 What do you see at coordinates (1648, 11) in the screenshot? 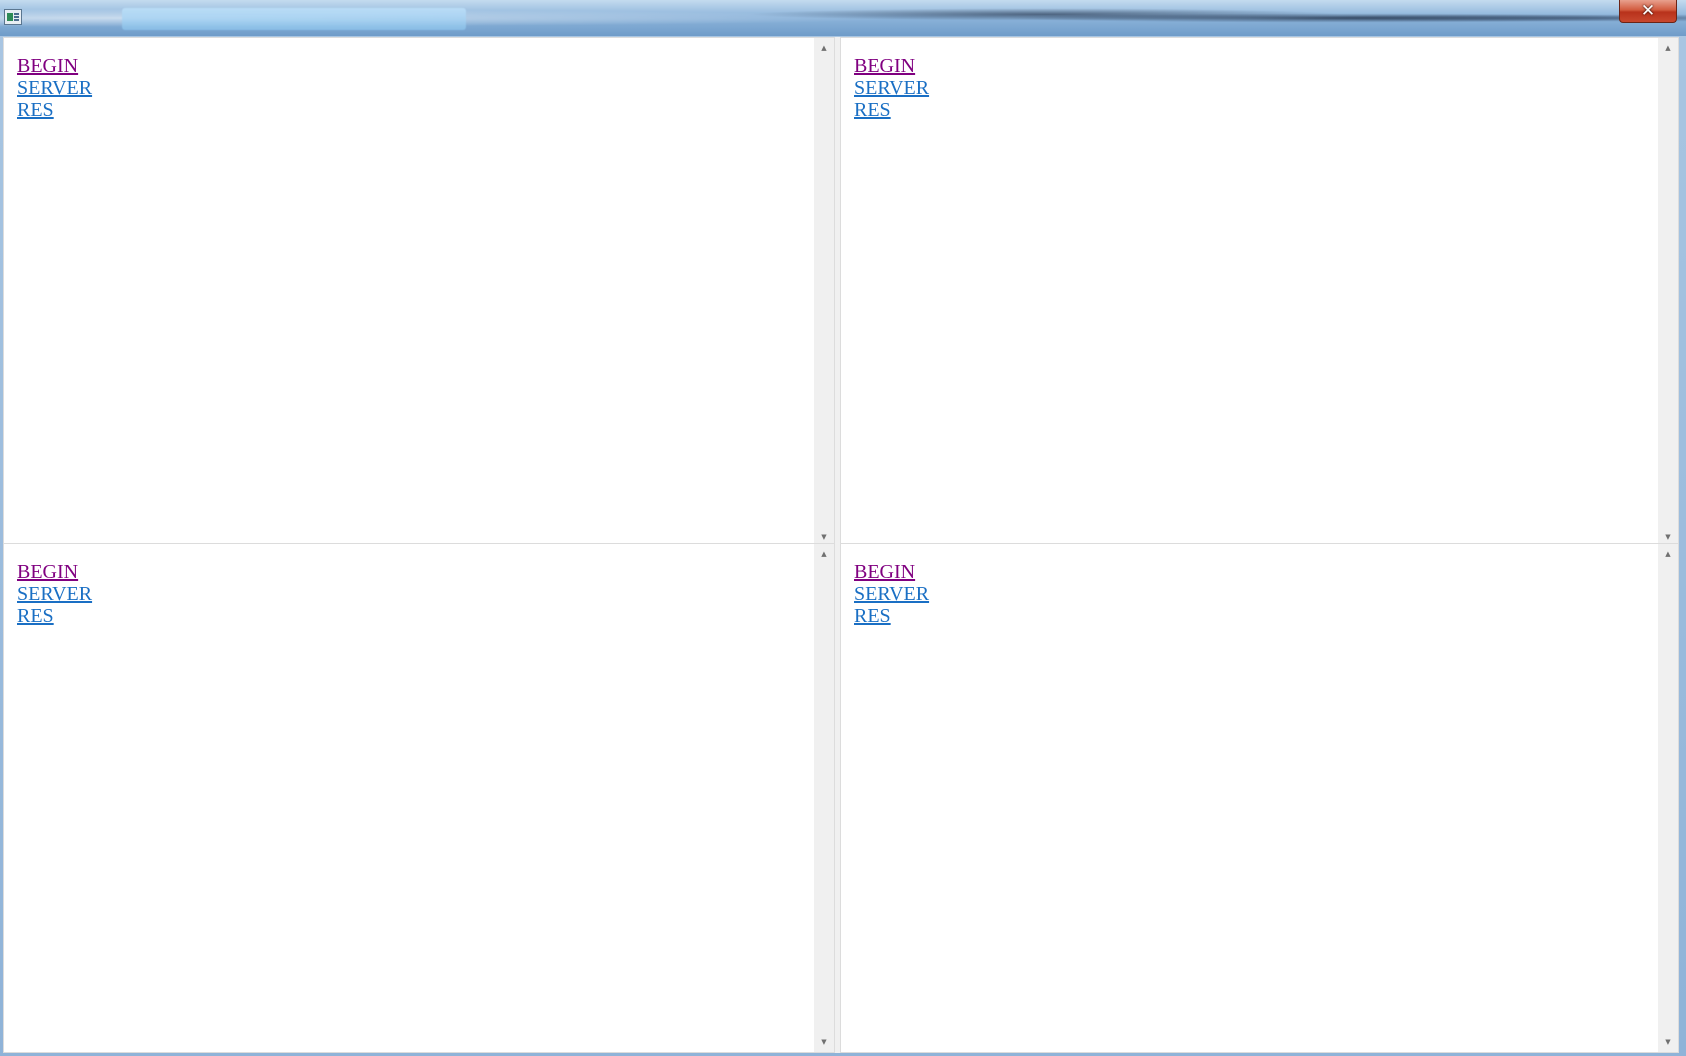
I see `close-button: ✕` at bounding box center [1648, 11].